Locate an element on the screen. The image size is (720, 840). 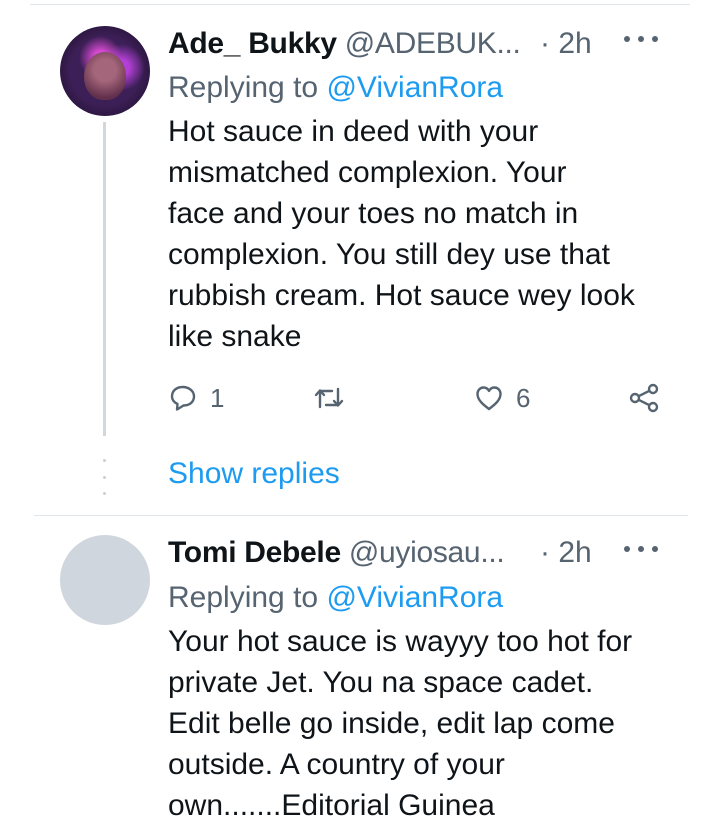
tweet-text-line: mismatched complexion. Your is located at coordinates (367, 172).